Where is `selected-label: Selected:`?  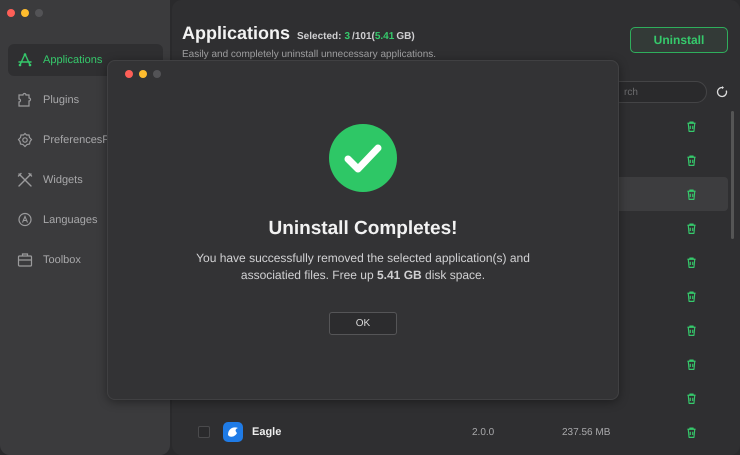 selected-label: Selected: is located at coordinates (319, 36).